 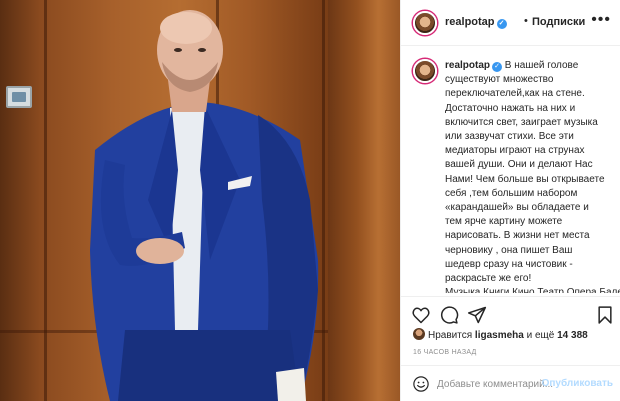 I want to click on emoji-smile-icon, so click(x=421, y=384).